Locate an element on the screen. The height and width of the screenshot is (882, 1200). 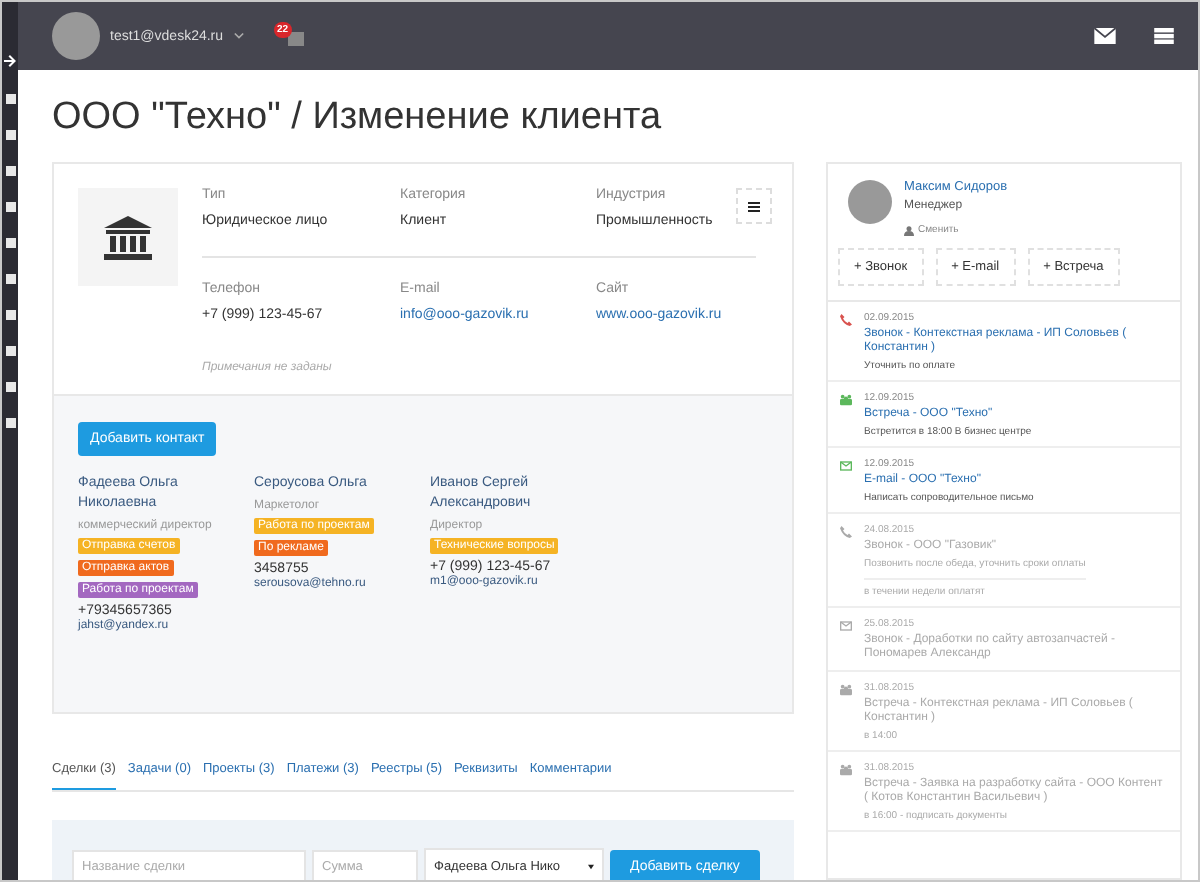
menu-button is located at coordinates (754, 206).